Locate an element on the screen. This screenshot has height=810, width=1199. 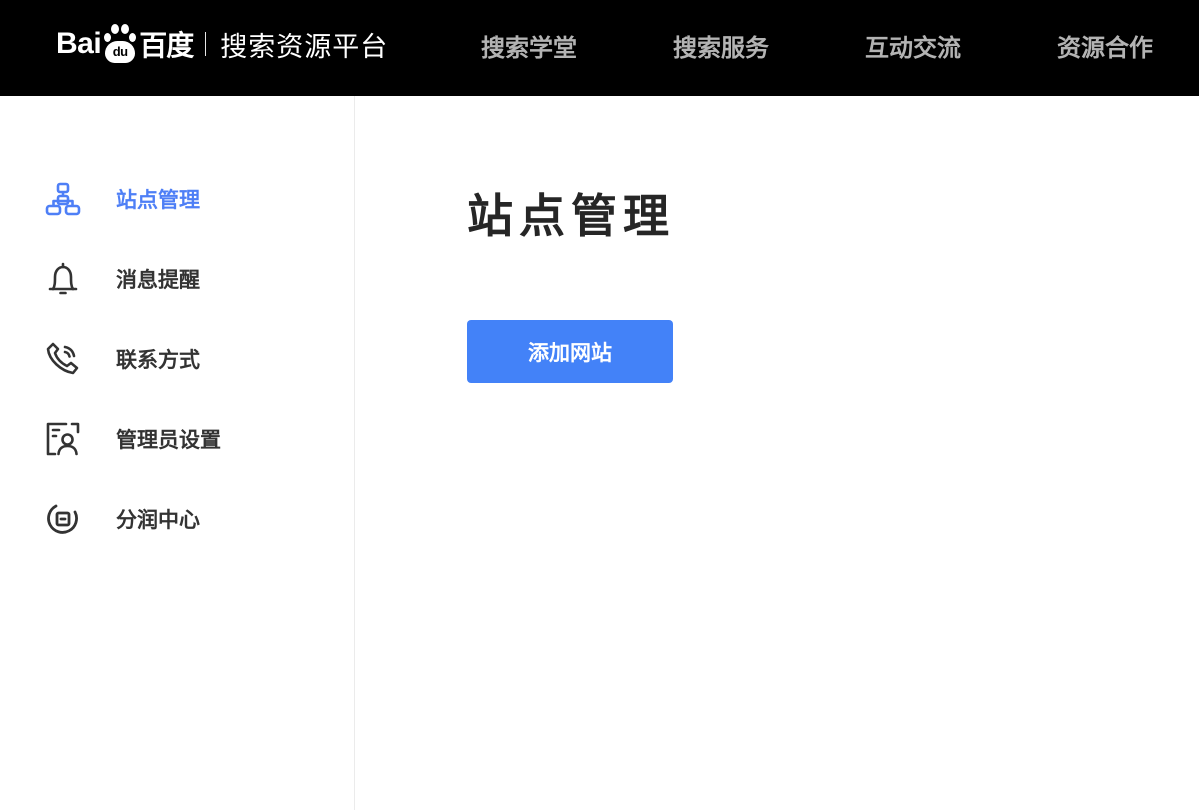
logo-chinese-text: 百度 is located at coordinates (166, 45).